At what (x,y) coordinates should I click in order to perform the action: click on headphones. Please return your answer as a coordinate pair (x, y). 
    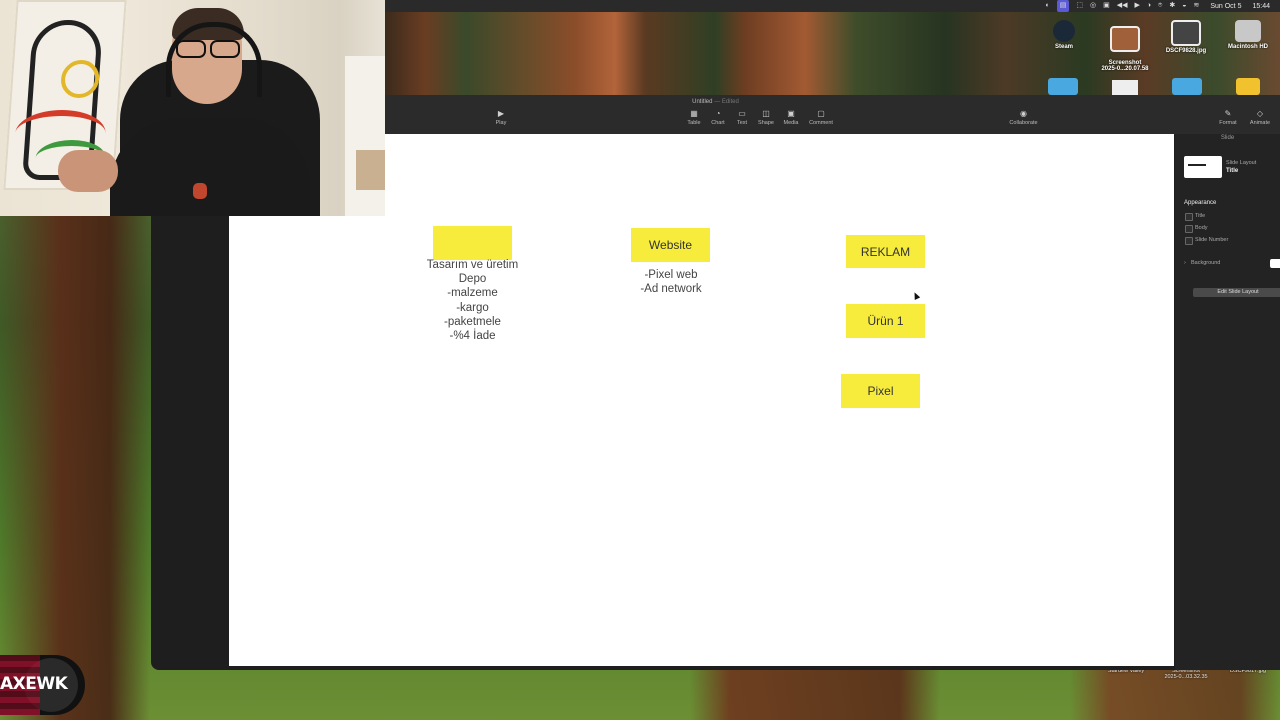
    Looking at the image, I should click on (214, 59).